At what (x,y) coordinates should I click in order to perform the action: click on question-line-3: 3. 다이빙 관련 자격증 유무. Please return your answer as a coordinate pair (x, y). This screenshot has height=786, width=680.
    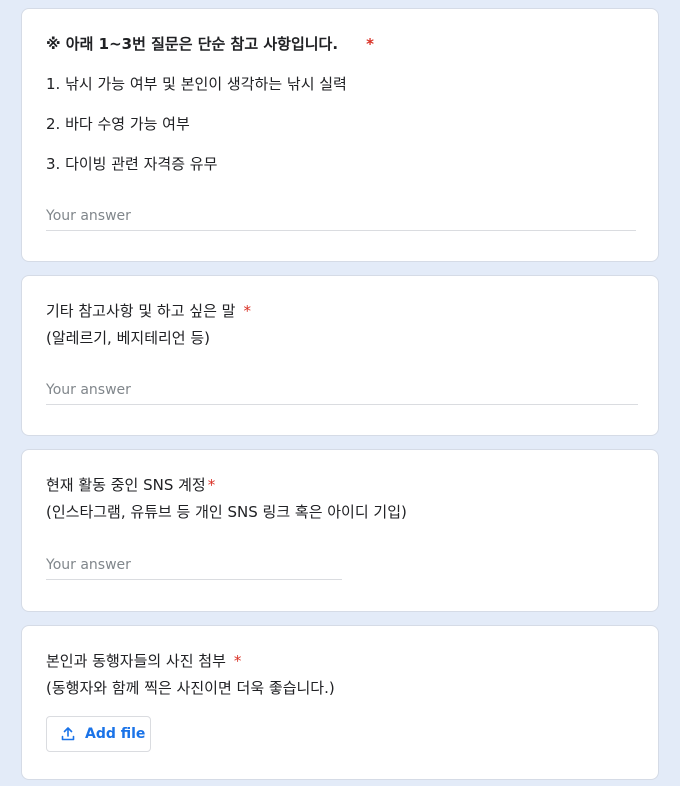
    Looking at the image, I should click on (132, 164).